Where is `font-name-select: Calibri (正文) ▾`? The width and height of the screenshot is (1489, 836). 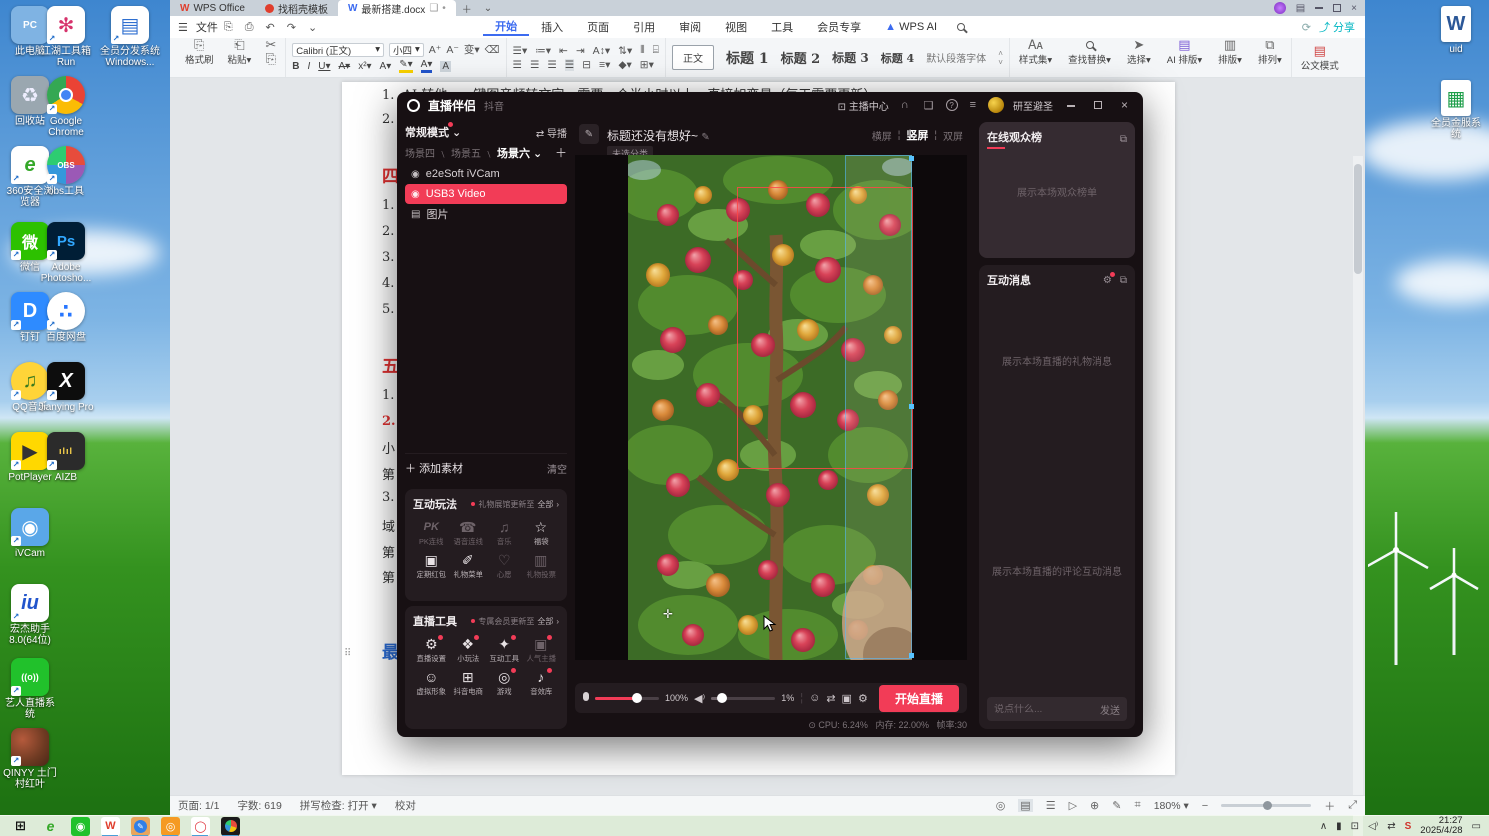 font-name-select: Calibri (正文) ▾ is located at coordinates (338, 49).